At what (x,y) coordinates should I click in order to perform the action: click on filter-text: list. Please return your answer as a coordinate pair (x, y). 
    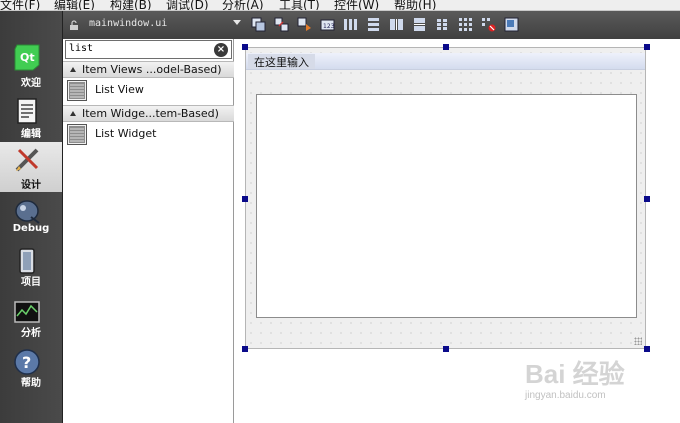
    Looking at the image, I should click on (81, 48).